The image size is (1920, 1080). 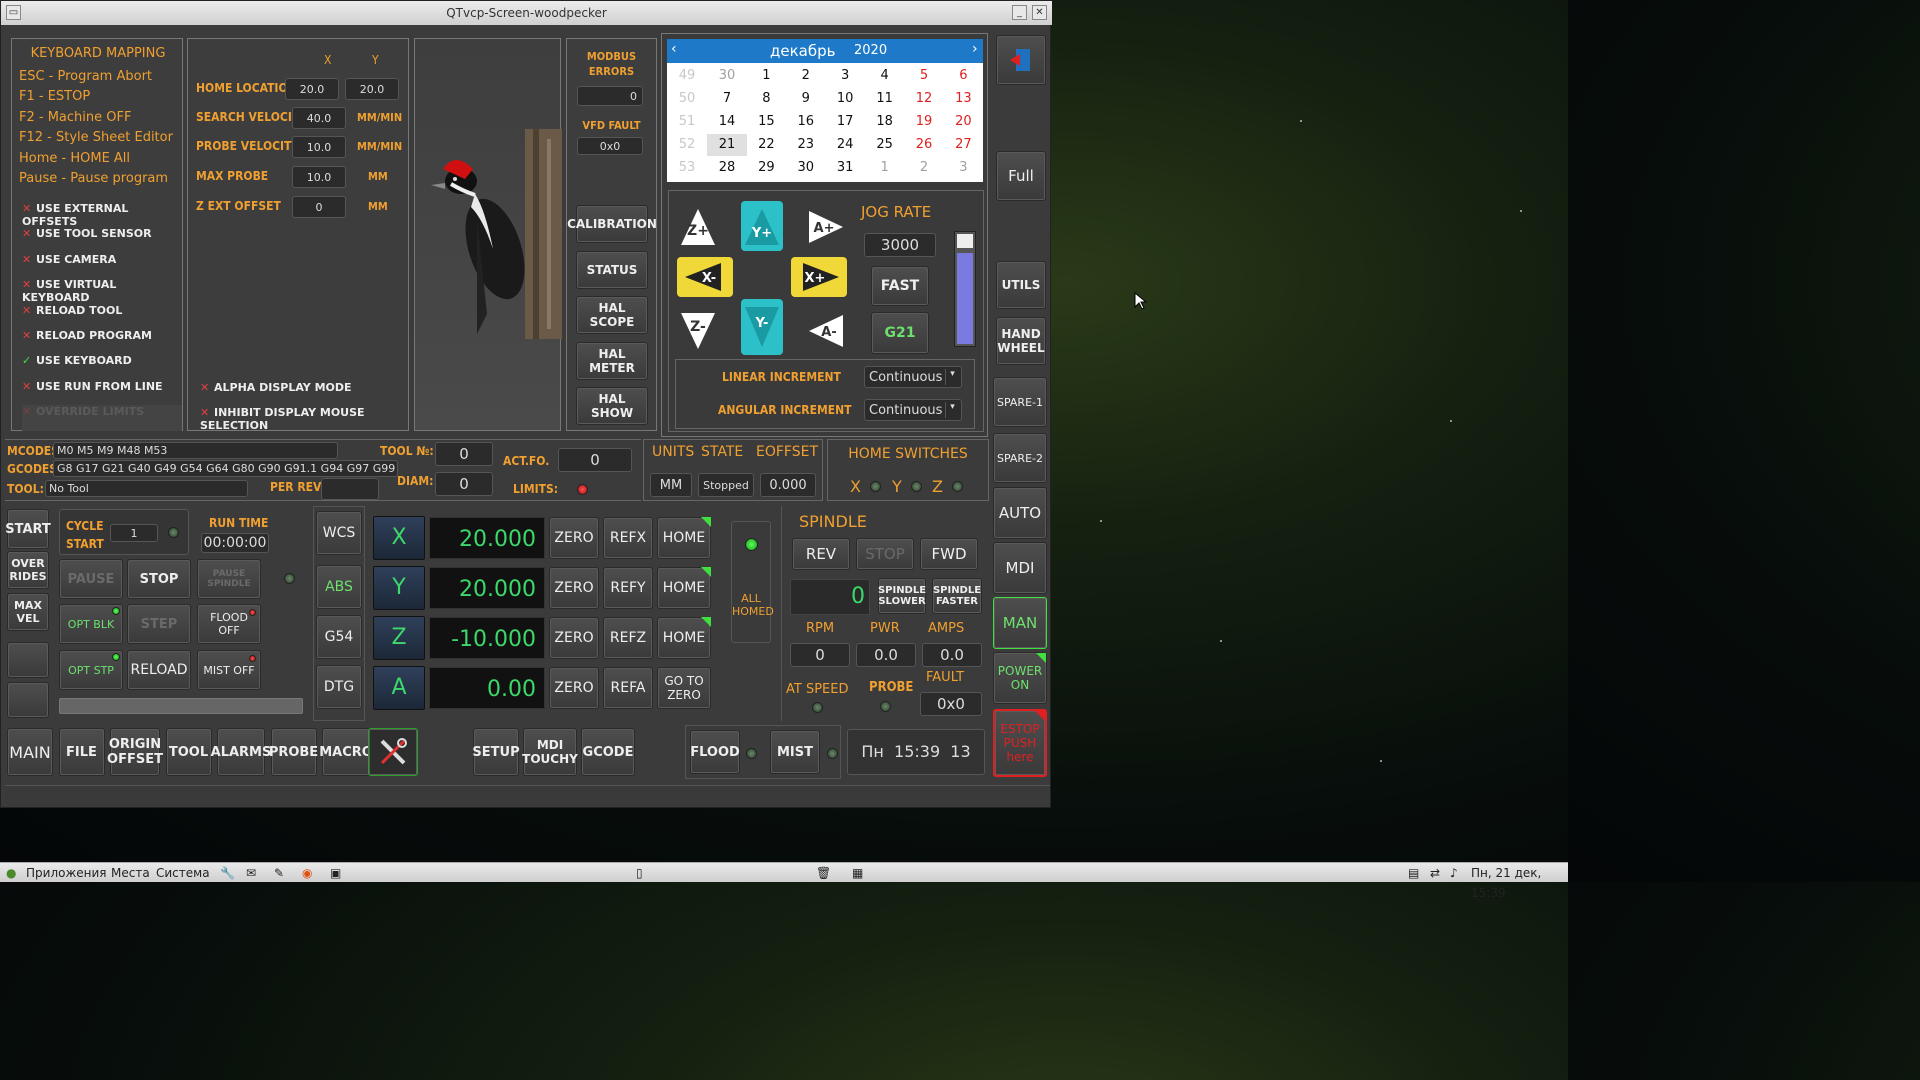 I want to click on calendar-day: 23, so click(x=806, y=145).